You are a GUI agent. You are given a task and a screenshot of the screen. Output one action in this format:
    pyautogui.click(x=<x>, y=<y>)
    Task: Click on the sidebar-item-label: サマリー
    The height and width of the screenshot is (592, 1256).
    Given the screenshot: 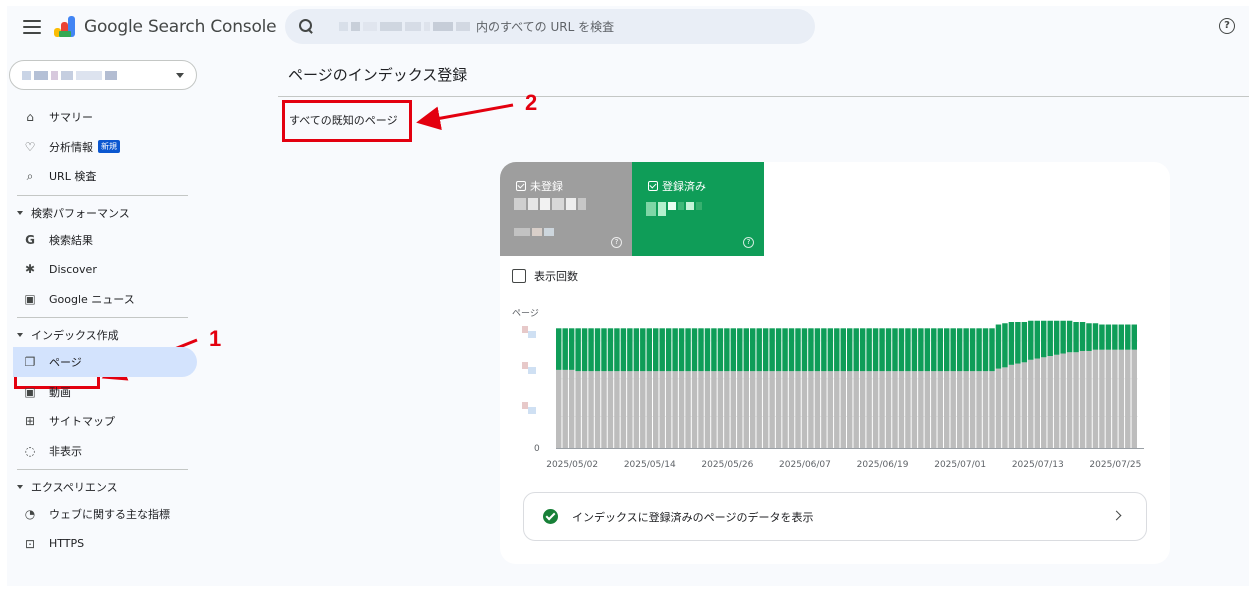 What is the action you would take?
    pyautogui.click(x=71, y=117)
    